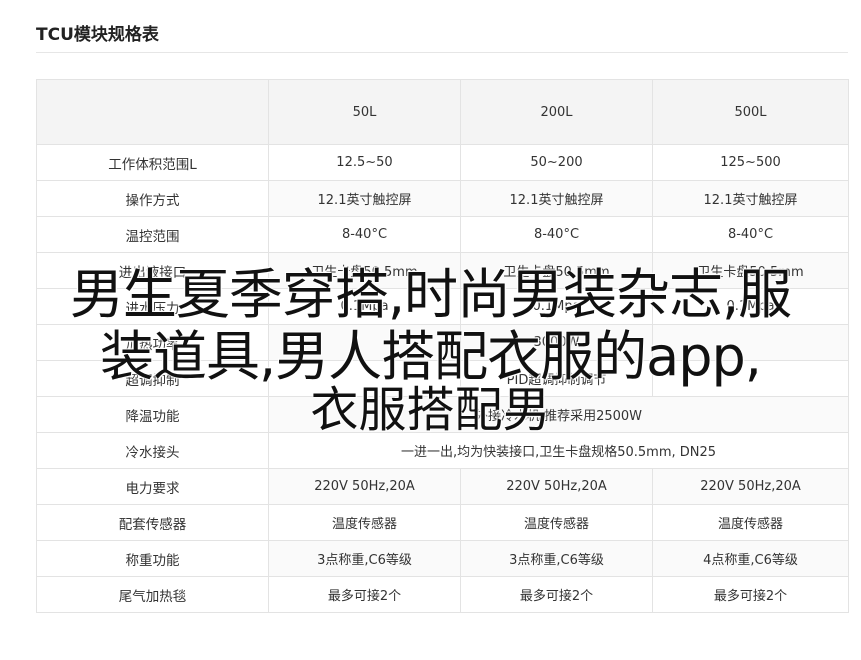 This screenshot has height=660, width=861. What do you see at coordinates (556, 112) in the screenshot?
I see `header-cell: 200L` at bounding box center [556, 112].